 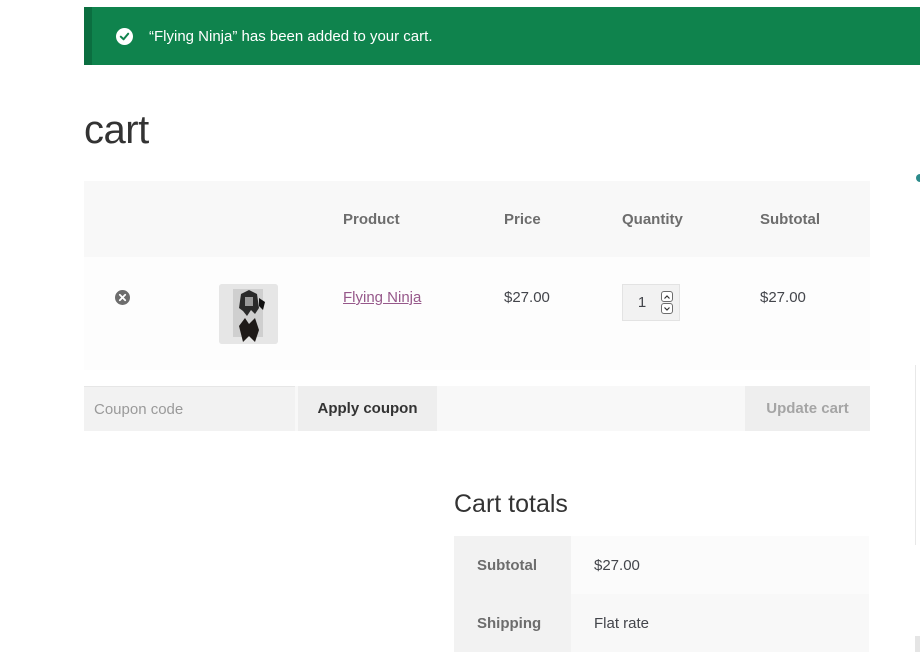 I want to click on totals-value-shipping: Flat rate, so click(x=720, y=623).